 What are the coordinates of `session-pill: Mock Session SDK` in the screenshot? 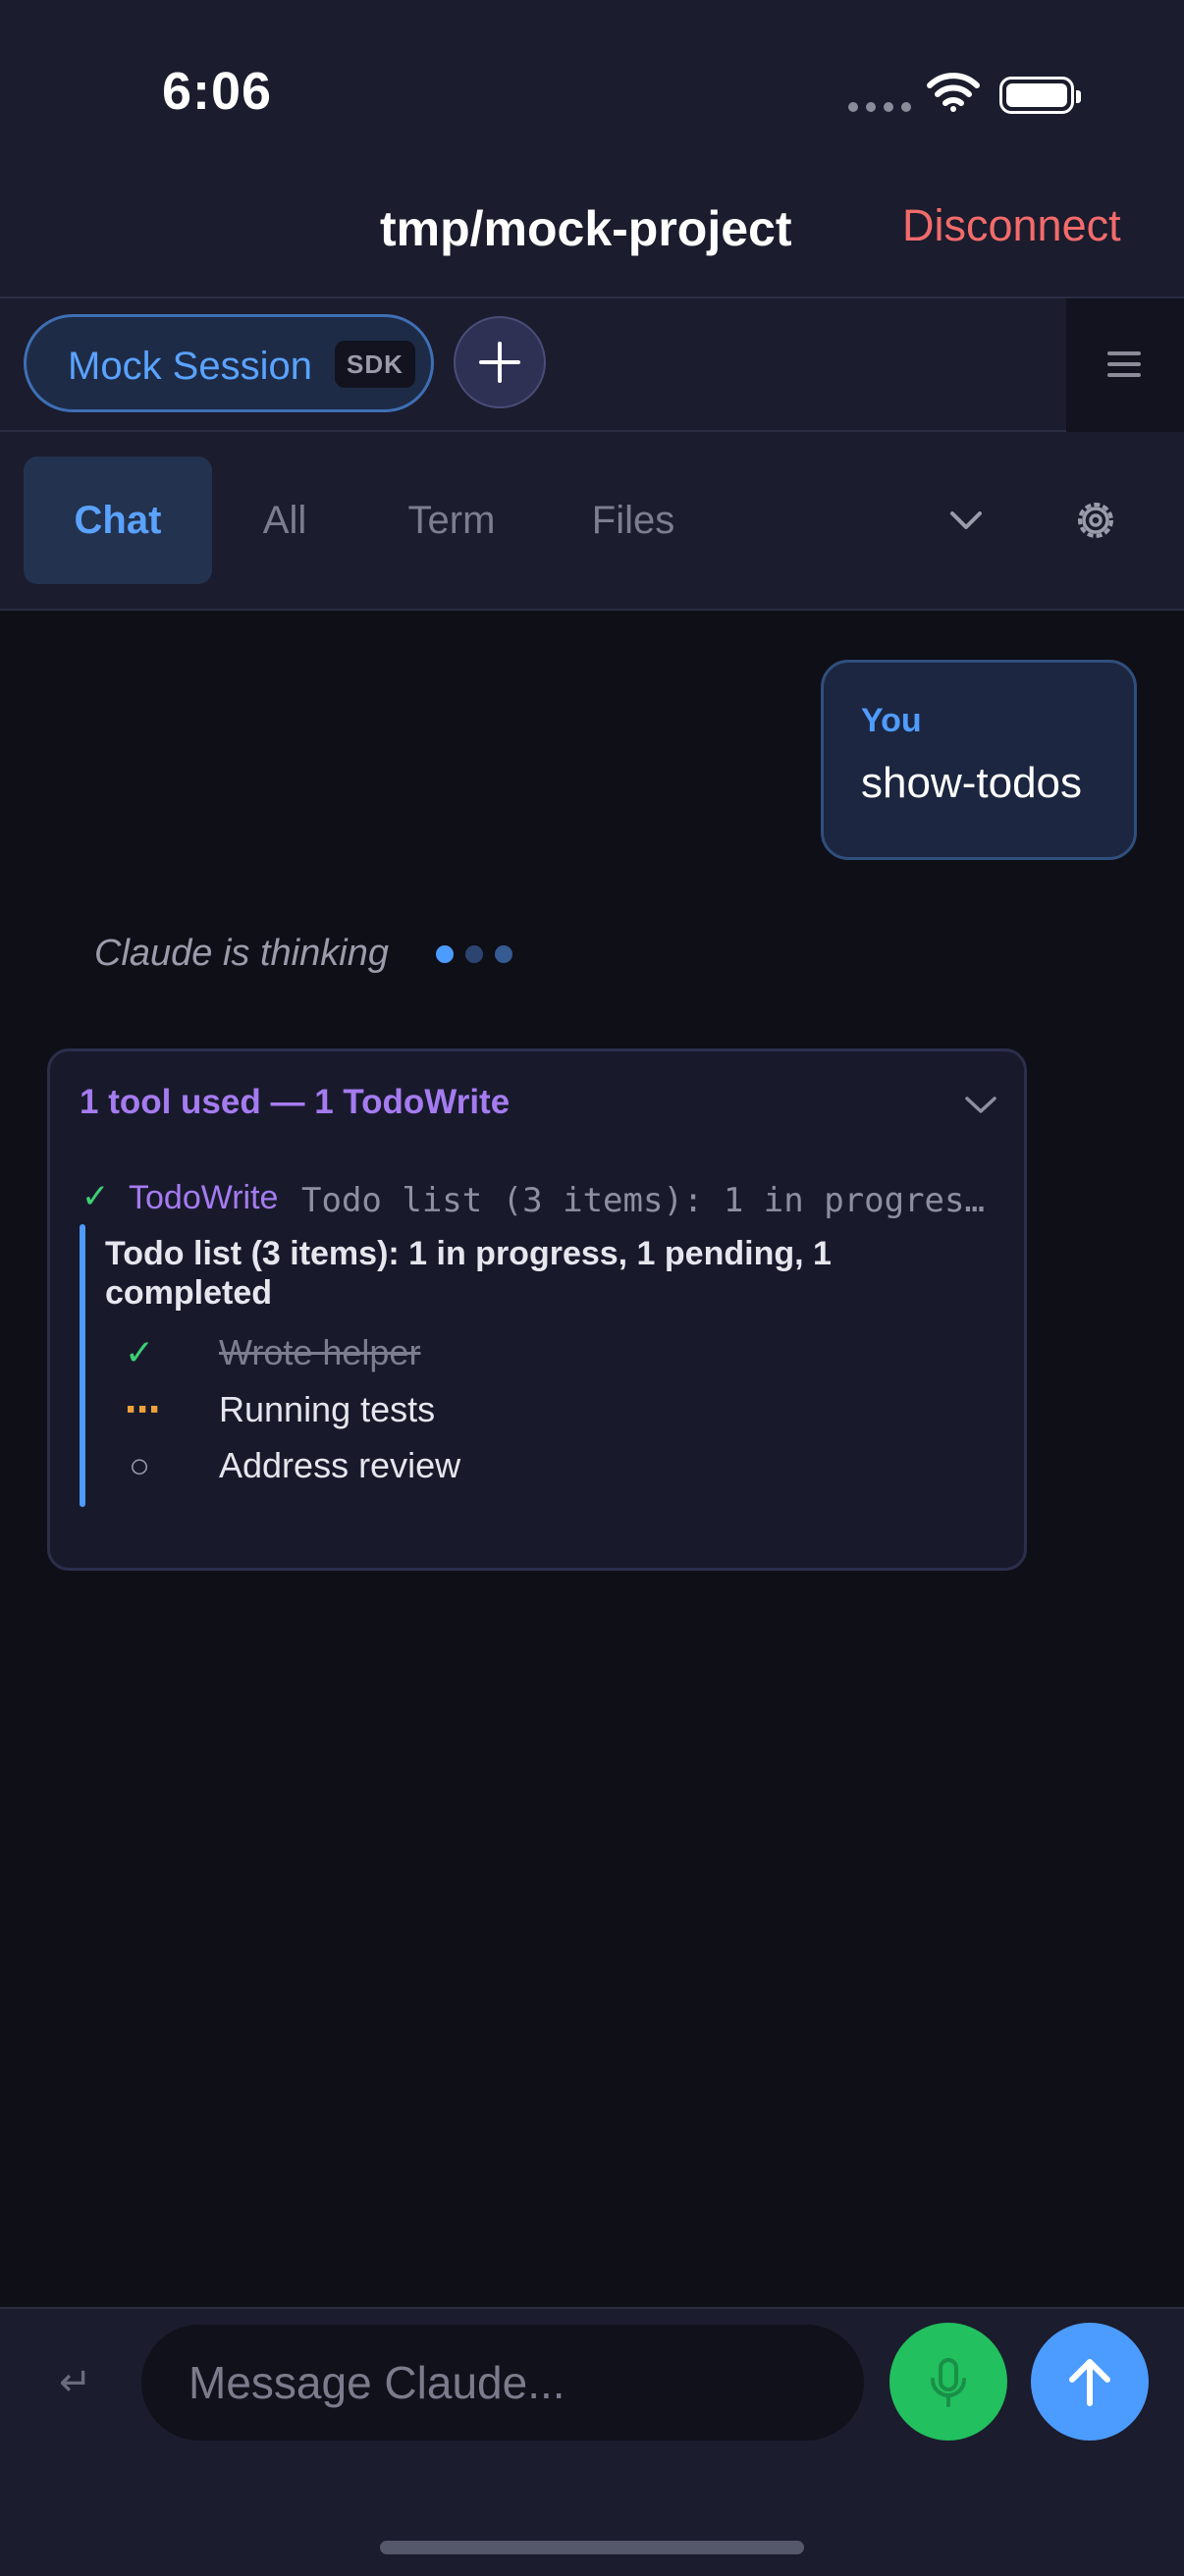 It's located at (229, 363).